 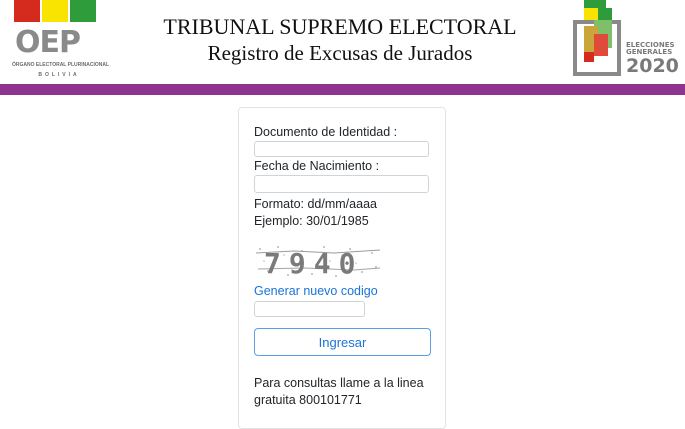 What do you see at coordinates (83, 11) in the screenshot?
I see `flag-green-stripe` at bounding box center [83, 11].